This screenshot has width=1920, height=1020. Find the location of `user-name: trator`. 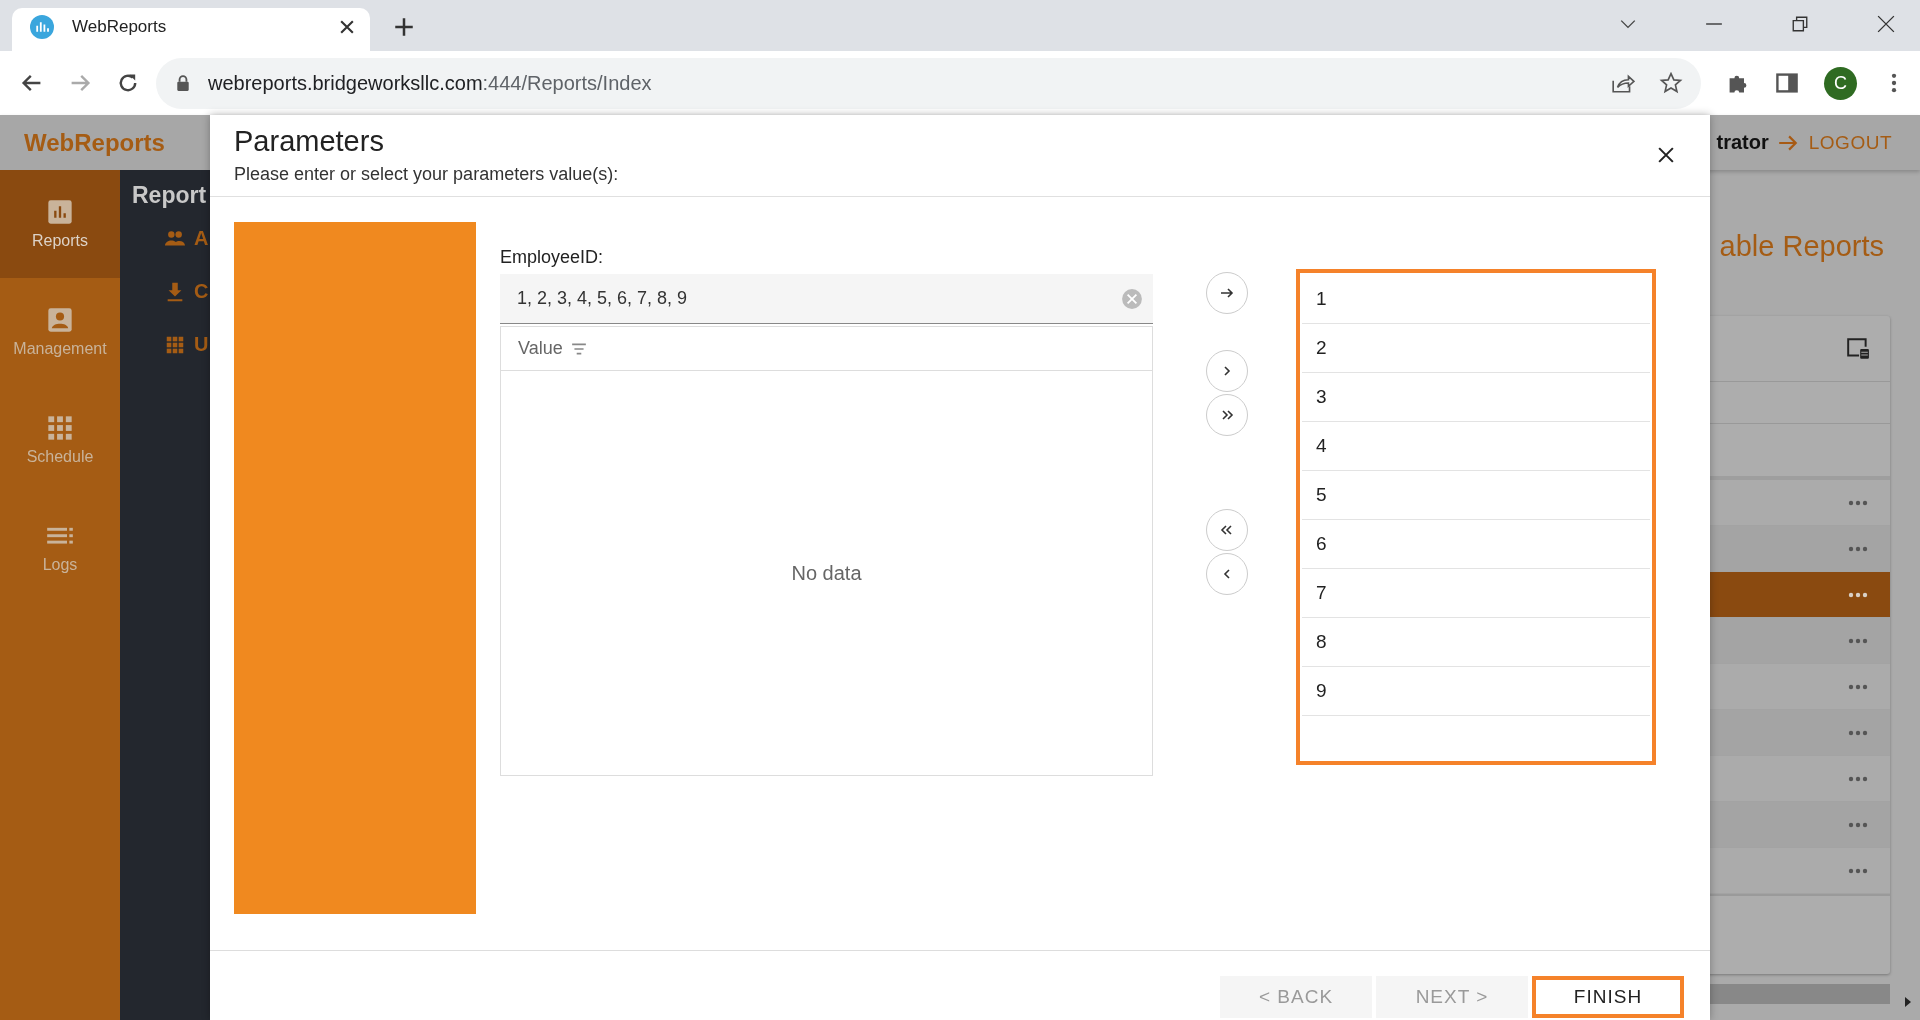

user-name: trator is located at coordinates (1742, 142).